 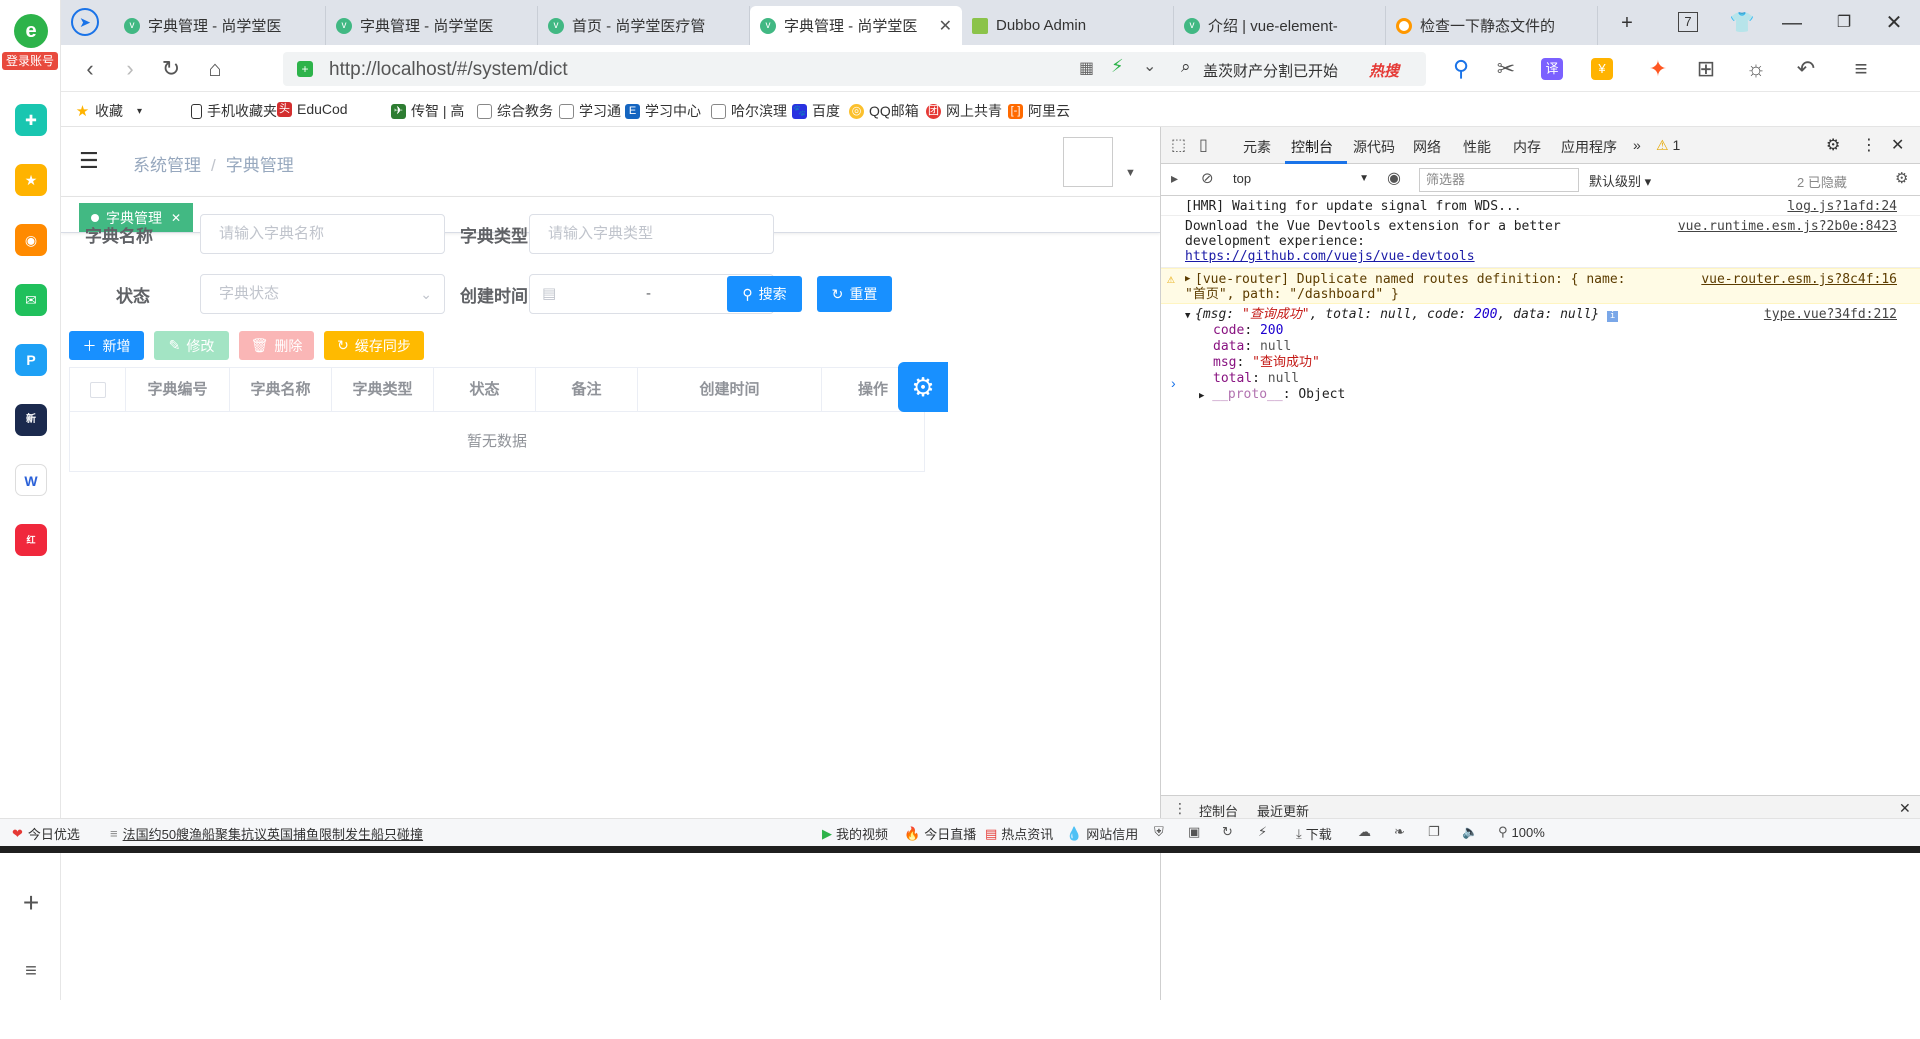 I want to click on context-select: top ▼, so click(x=1301, y=179).